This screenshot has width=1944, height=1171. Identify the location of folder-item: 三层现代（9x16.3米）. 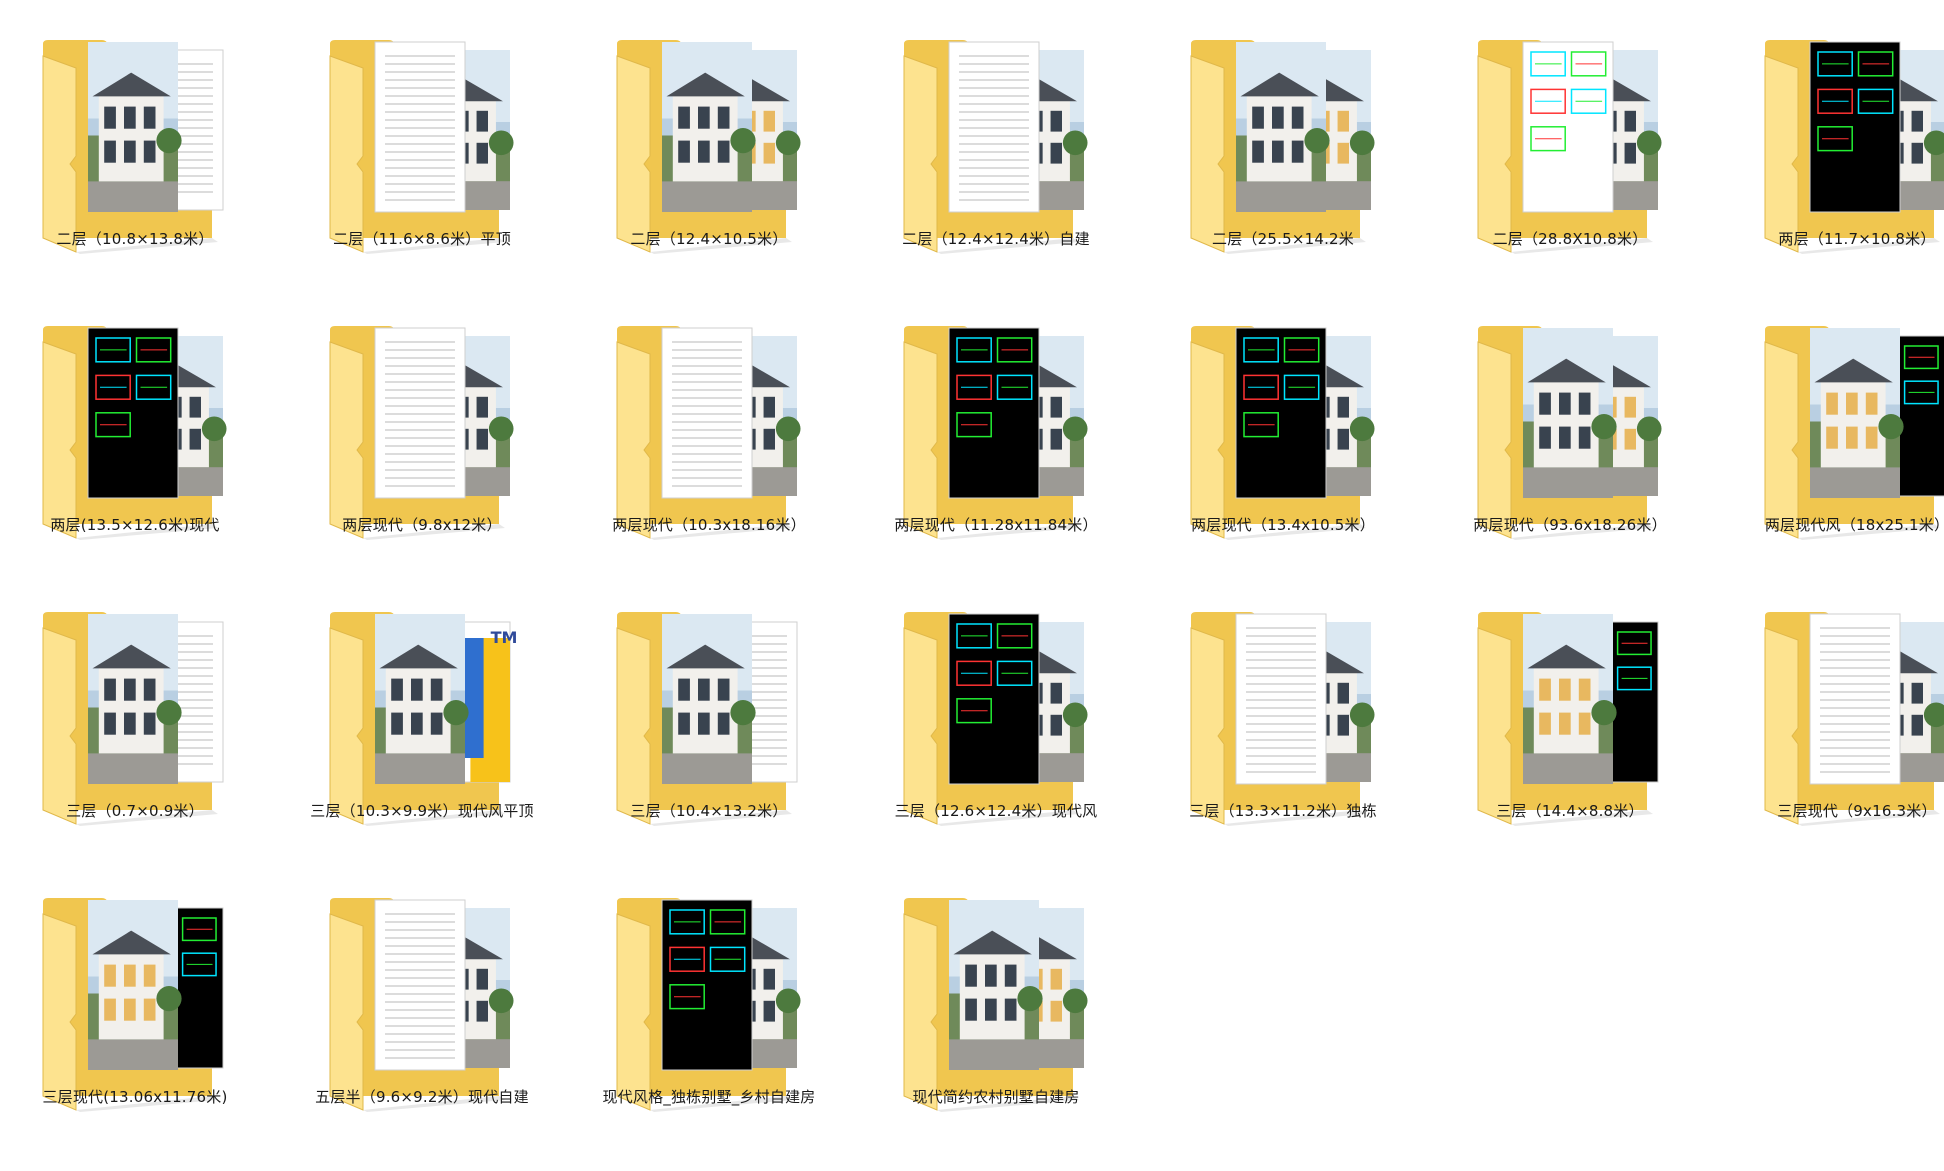
(1835, 712).